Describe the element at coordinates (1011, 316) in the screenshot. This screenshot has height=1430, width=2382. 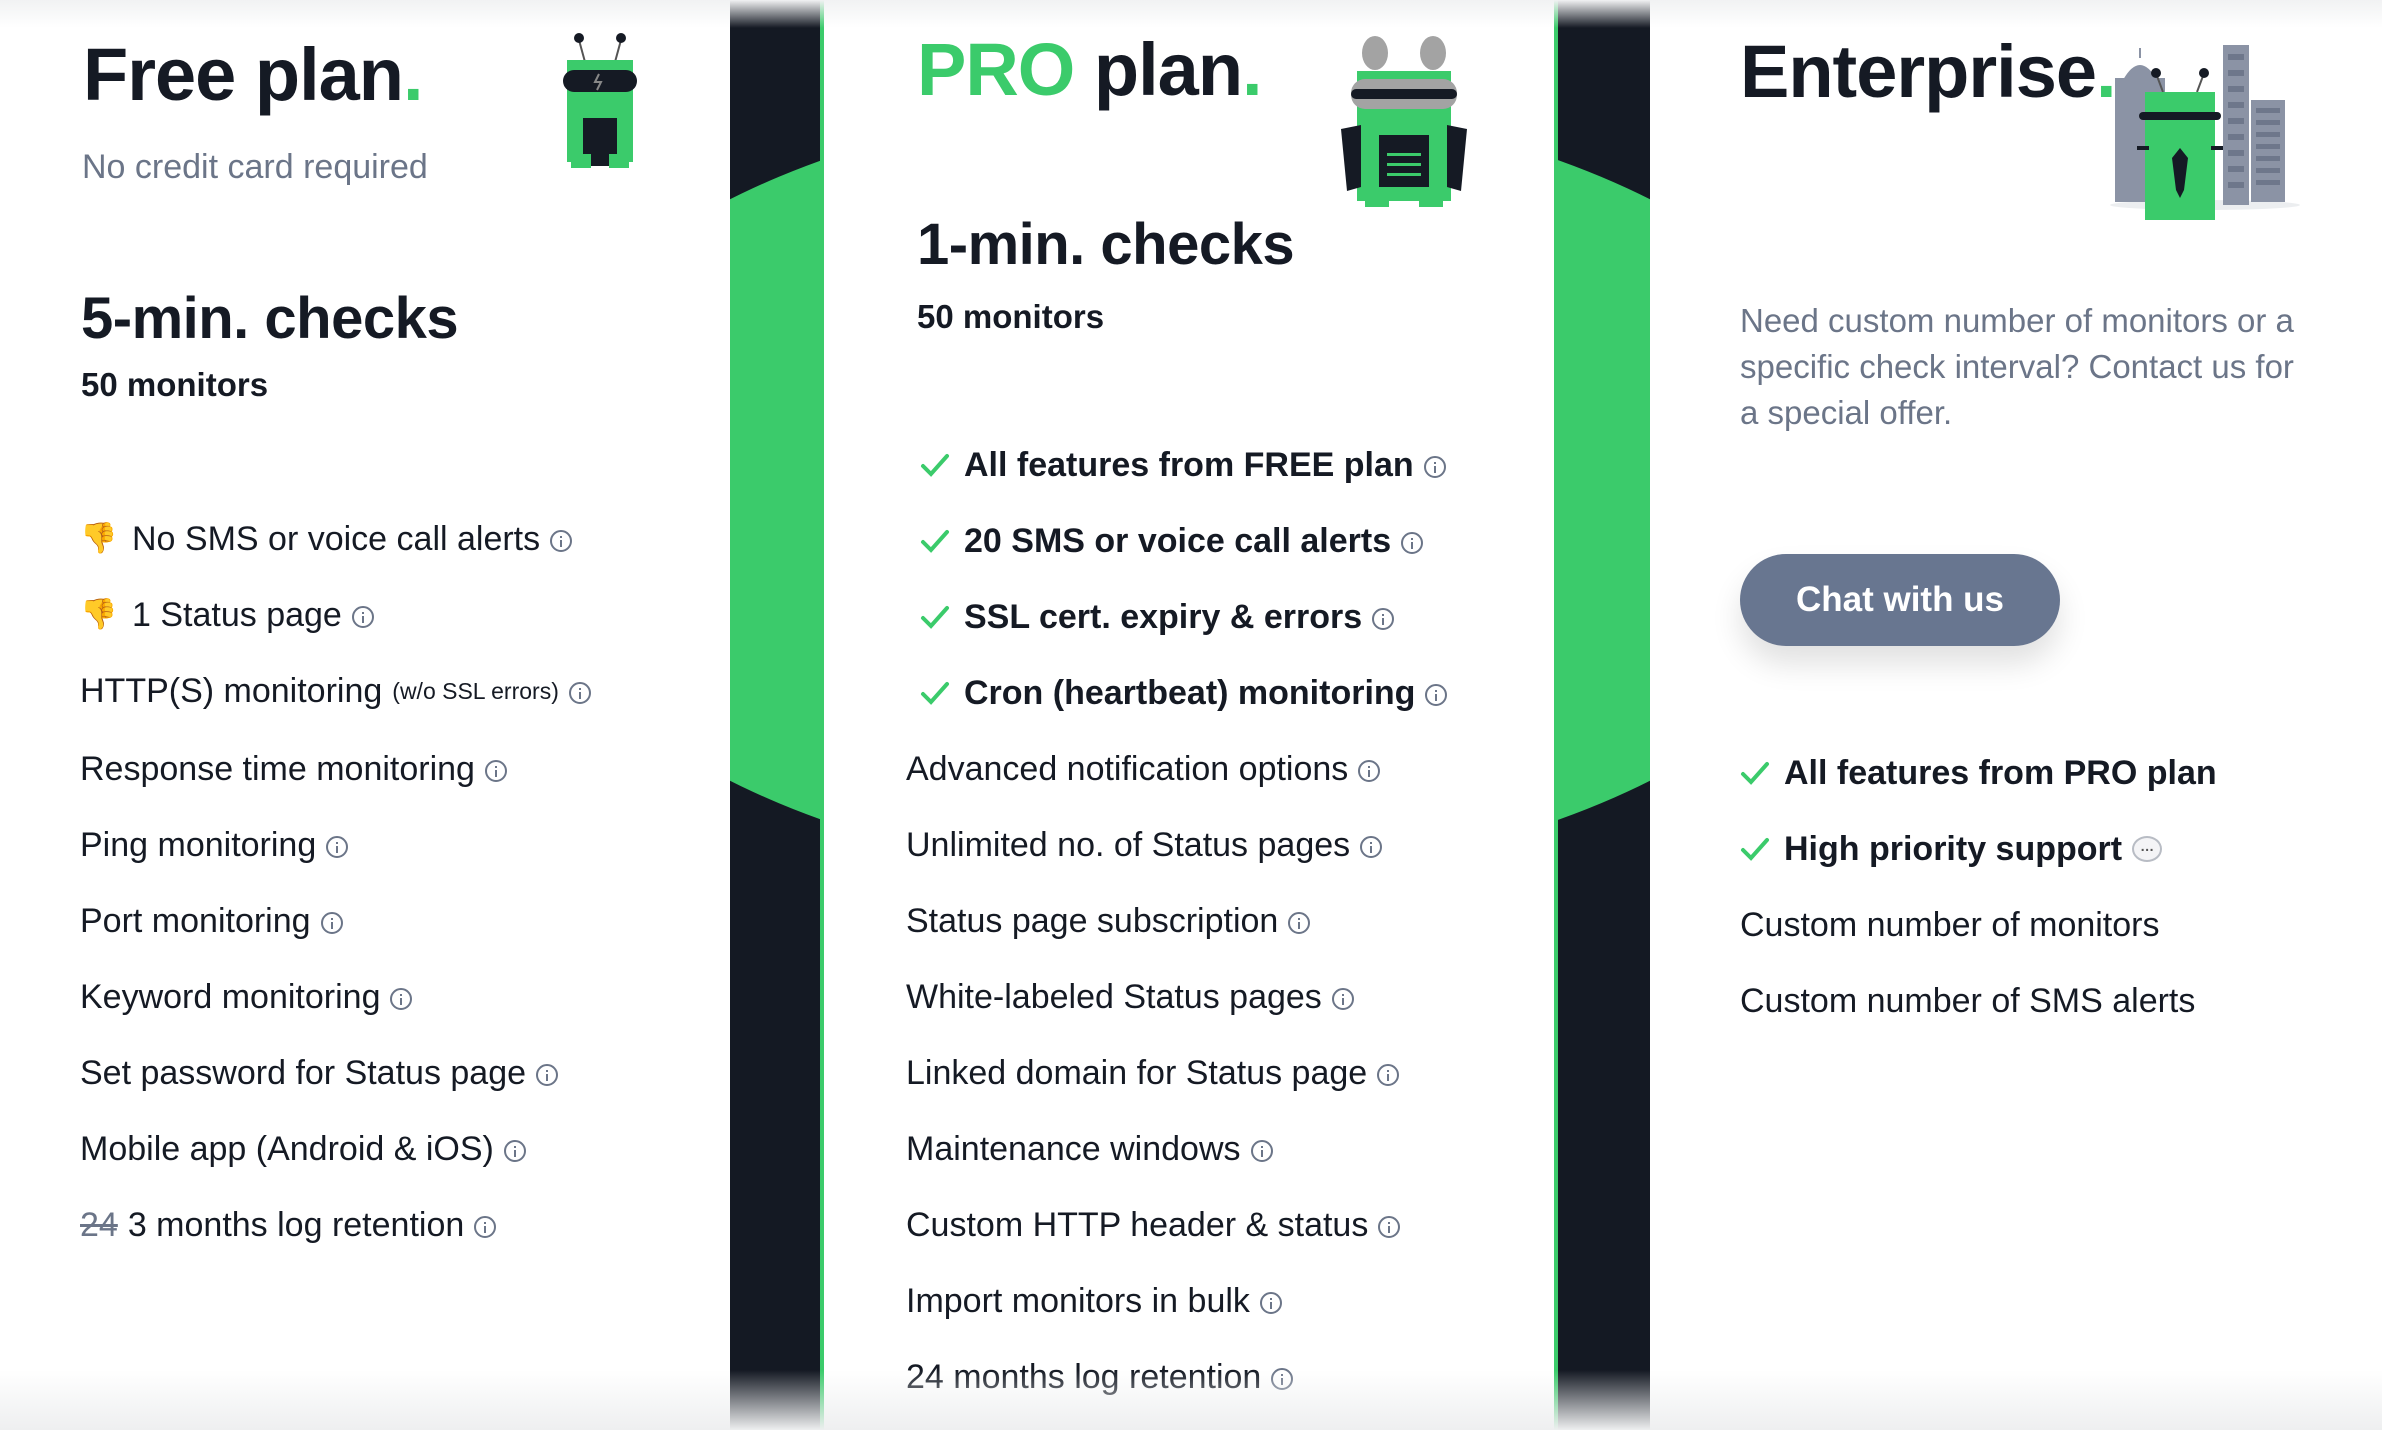
I see `pro-monitor-count: 50 monitors` at that location.